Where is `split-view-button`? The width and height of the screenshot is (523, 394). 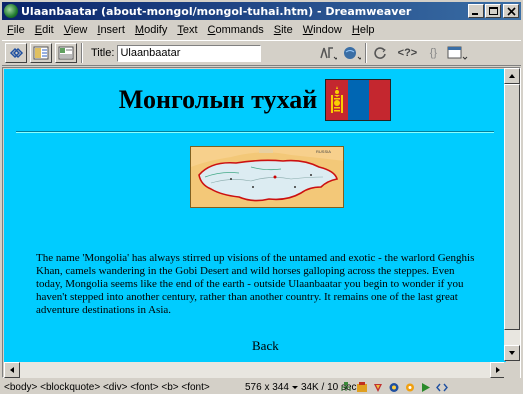 split-view-button is located at coordinates (41, 53).